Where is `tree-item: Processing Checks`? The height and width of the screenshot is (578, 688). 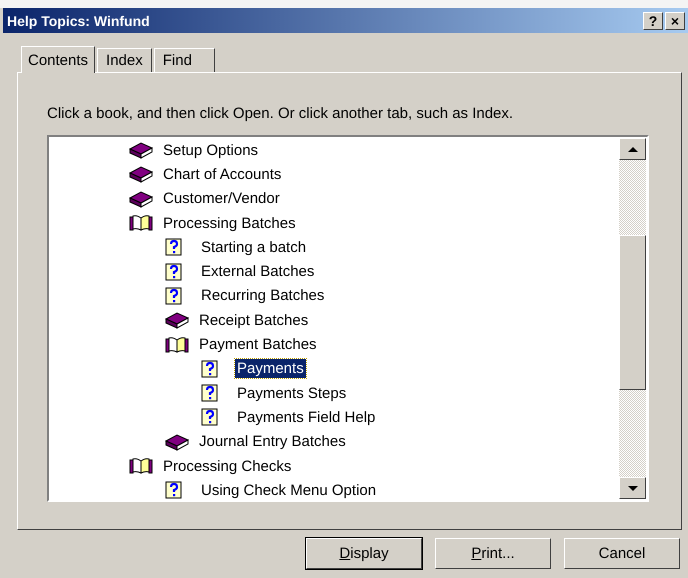 tree-item: Processing Checks is located at coordinates (227, 466).